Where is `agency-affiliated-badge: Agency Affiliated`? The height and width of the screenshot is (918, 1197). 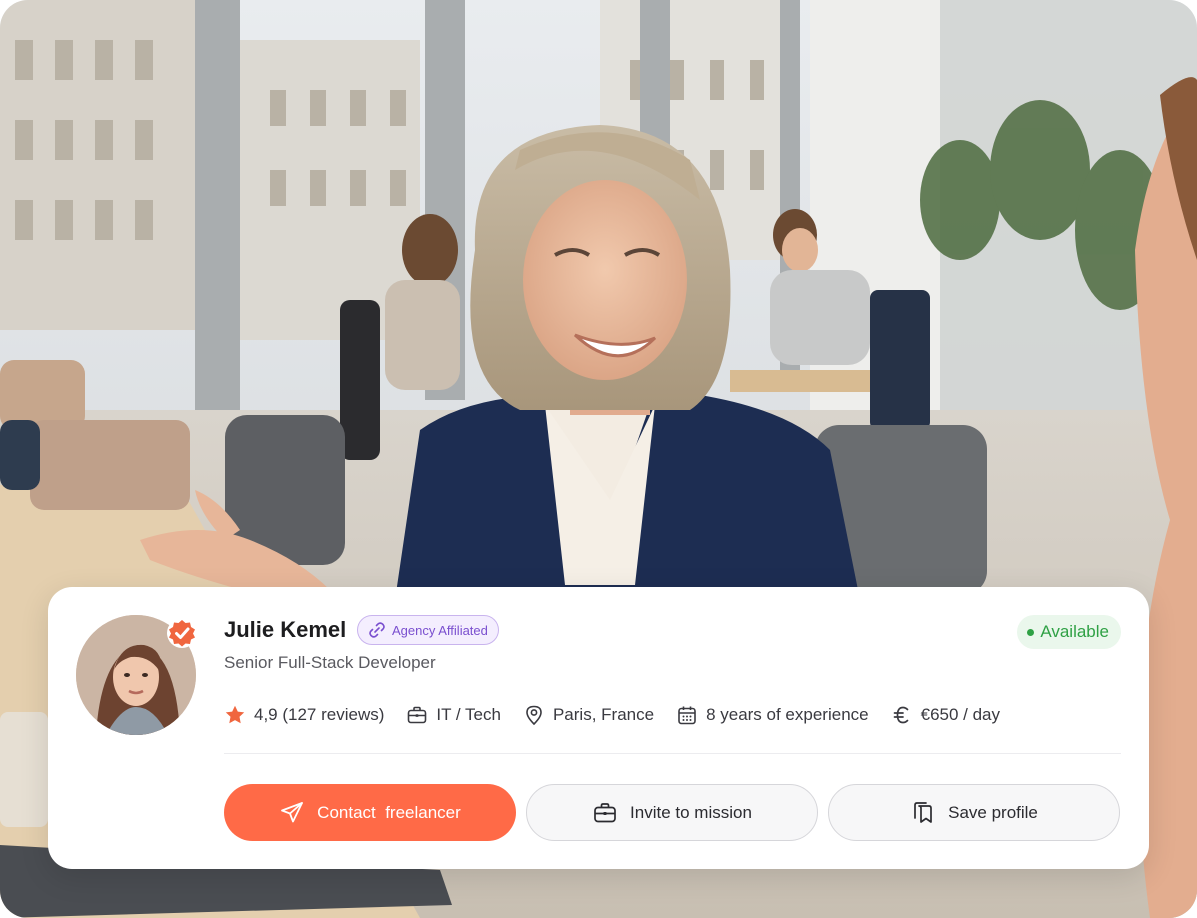 agency-affiliated-badge: Agency Affiliated is located at coordinates (428, 630).